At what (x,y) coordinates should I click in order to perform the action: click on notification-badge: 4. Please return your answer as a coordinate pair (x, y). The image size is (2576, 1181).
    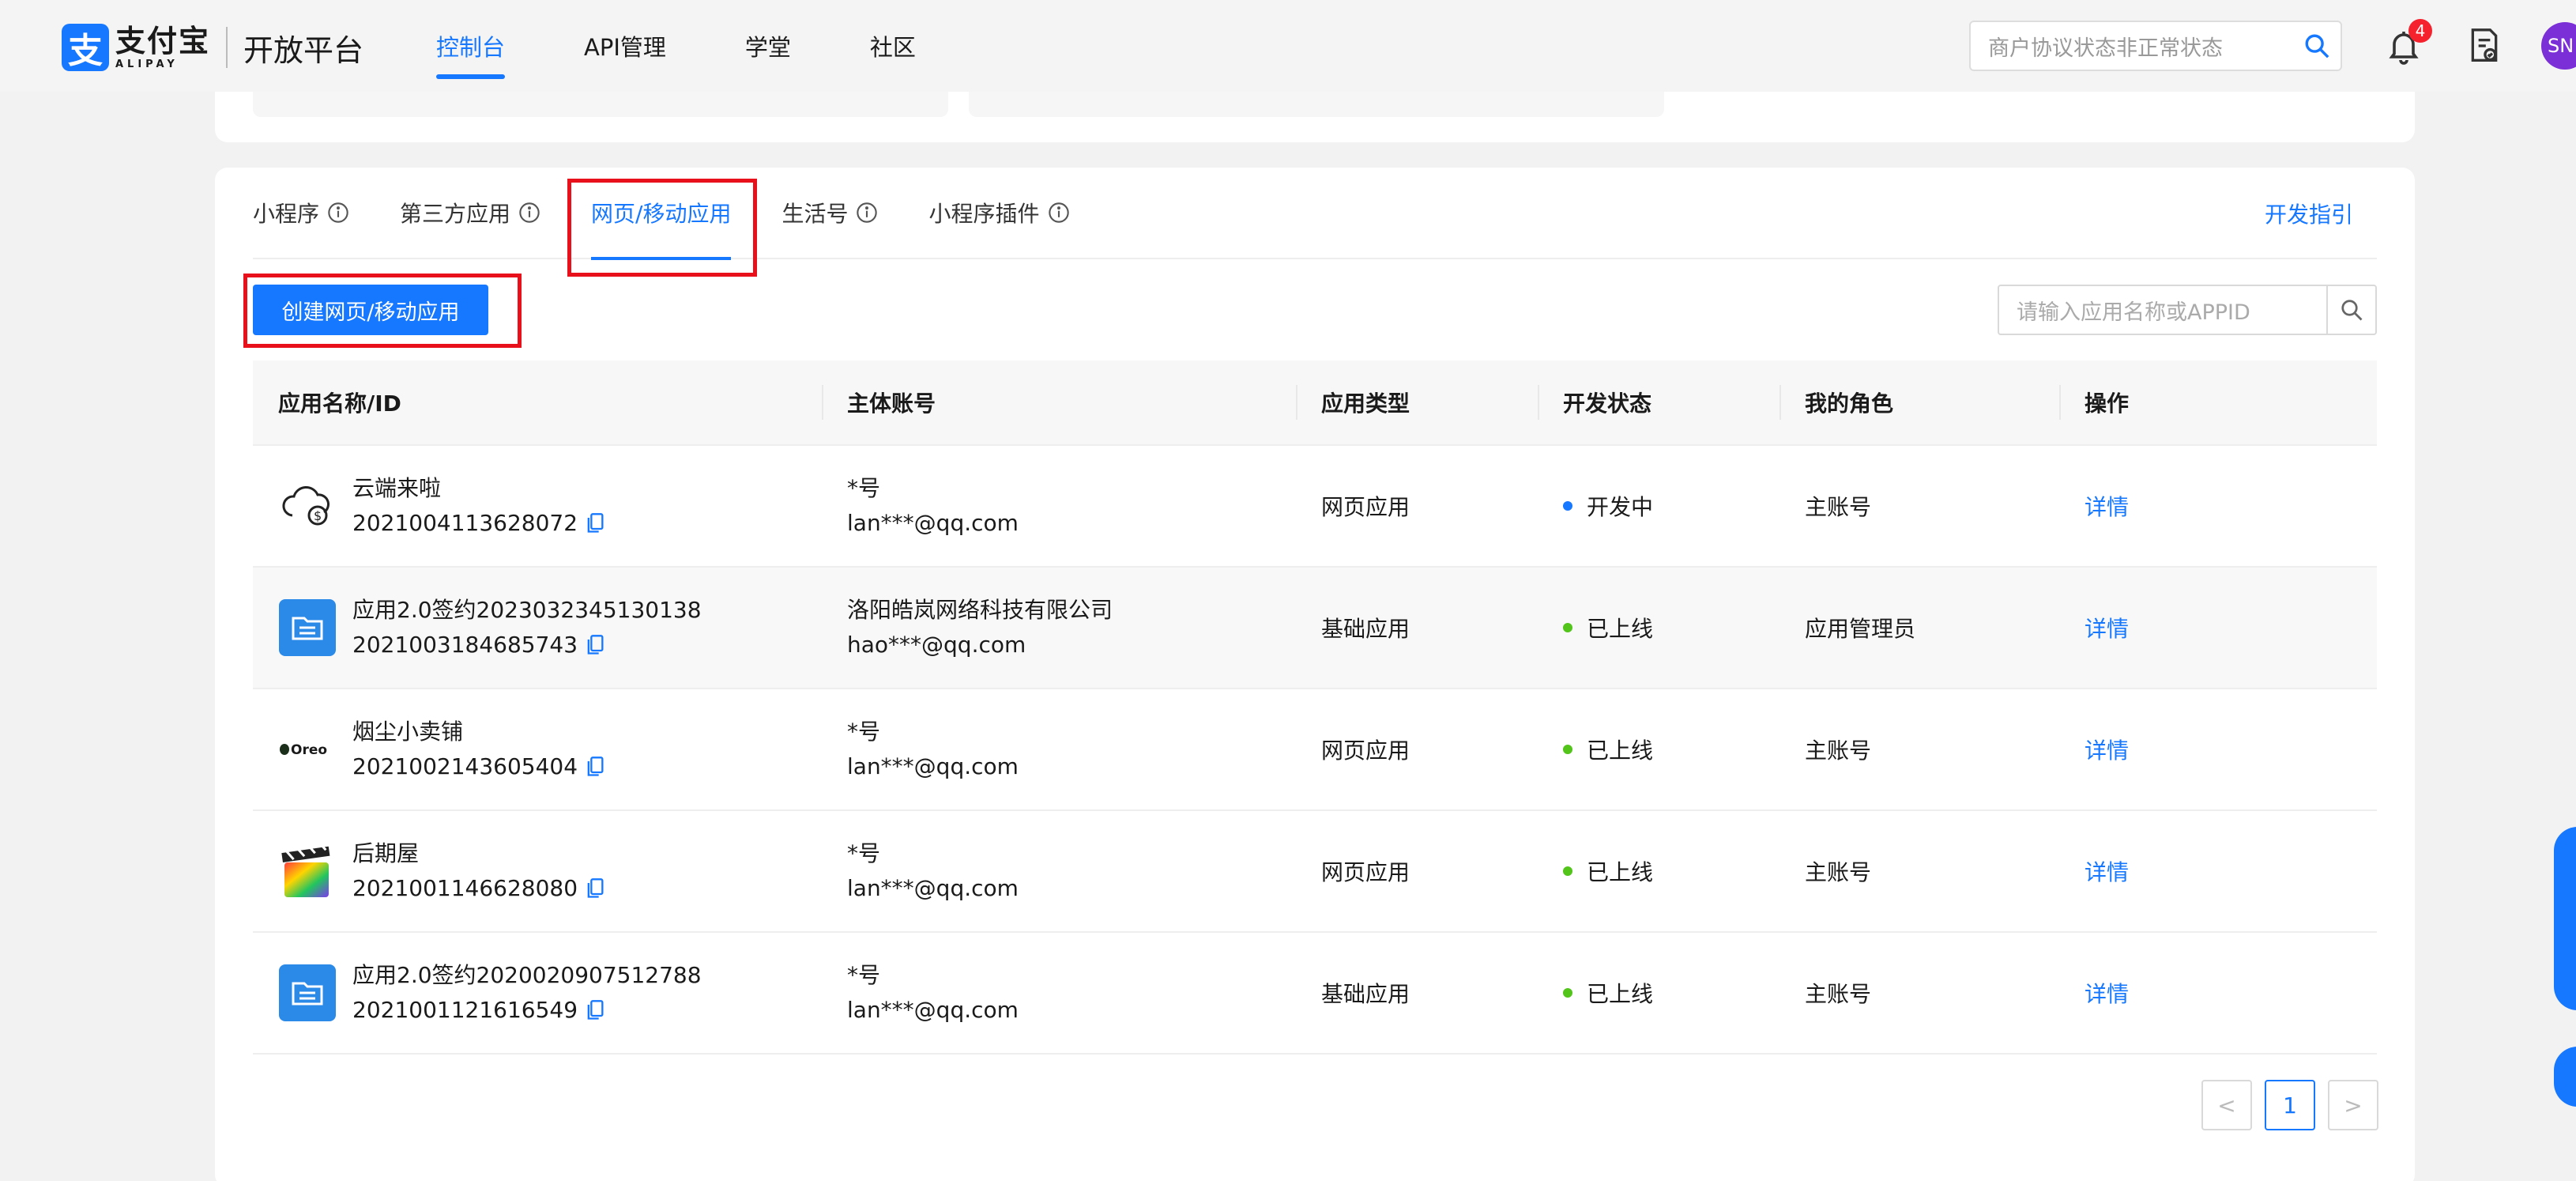
    Looking at the image, I should click on (2420, 31).